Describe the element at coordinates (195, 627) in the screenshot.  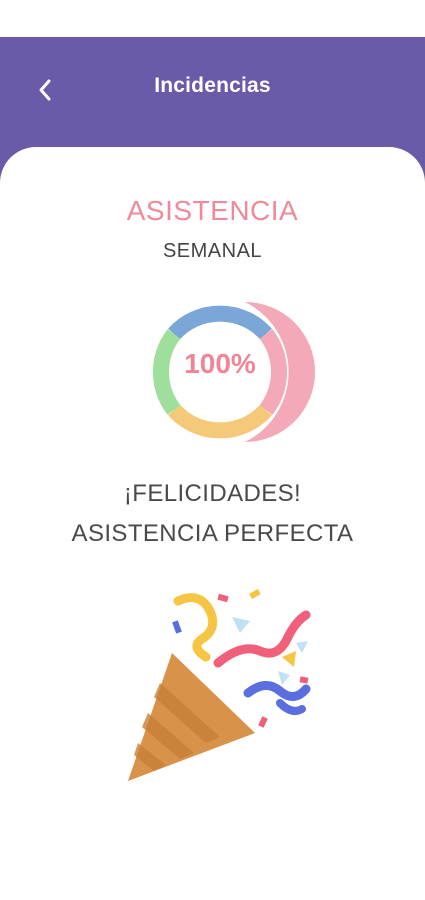
I see `streamer-yellow` at that location.